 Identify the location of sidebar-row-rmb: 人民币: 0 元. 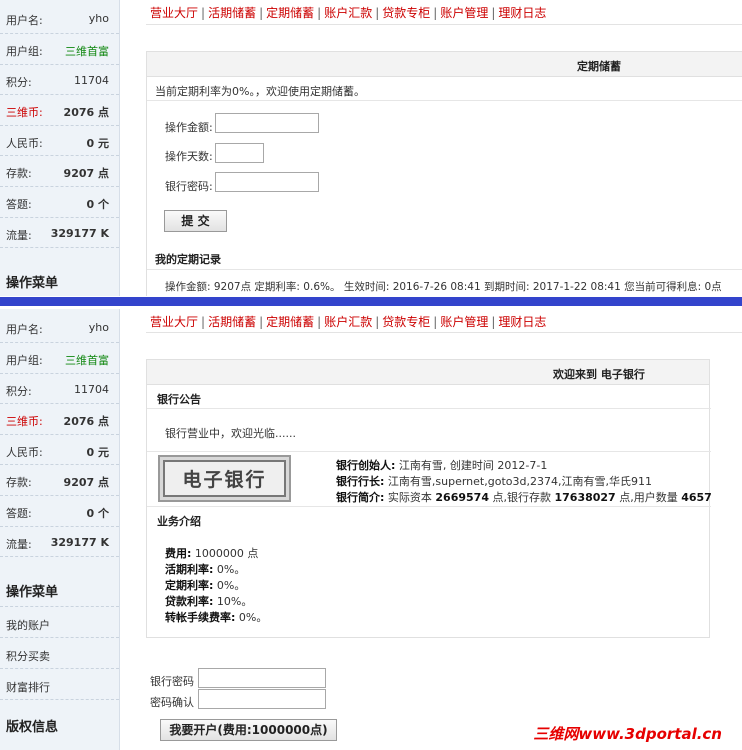
(59, 450).